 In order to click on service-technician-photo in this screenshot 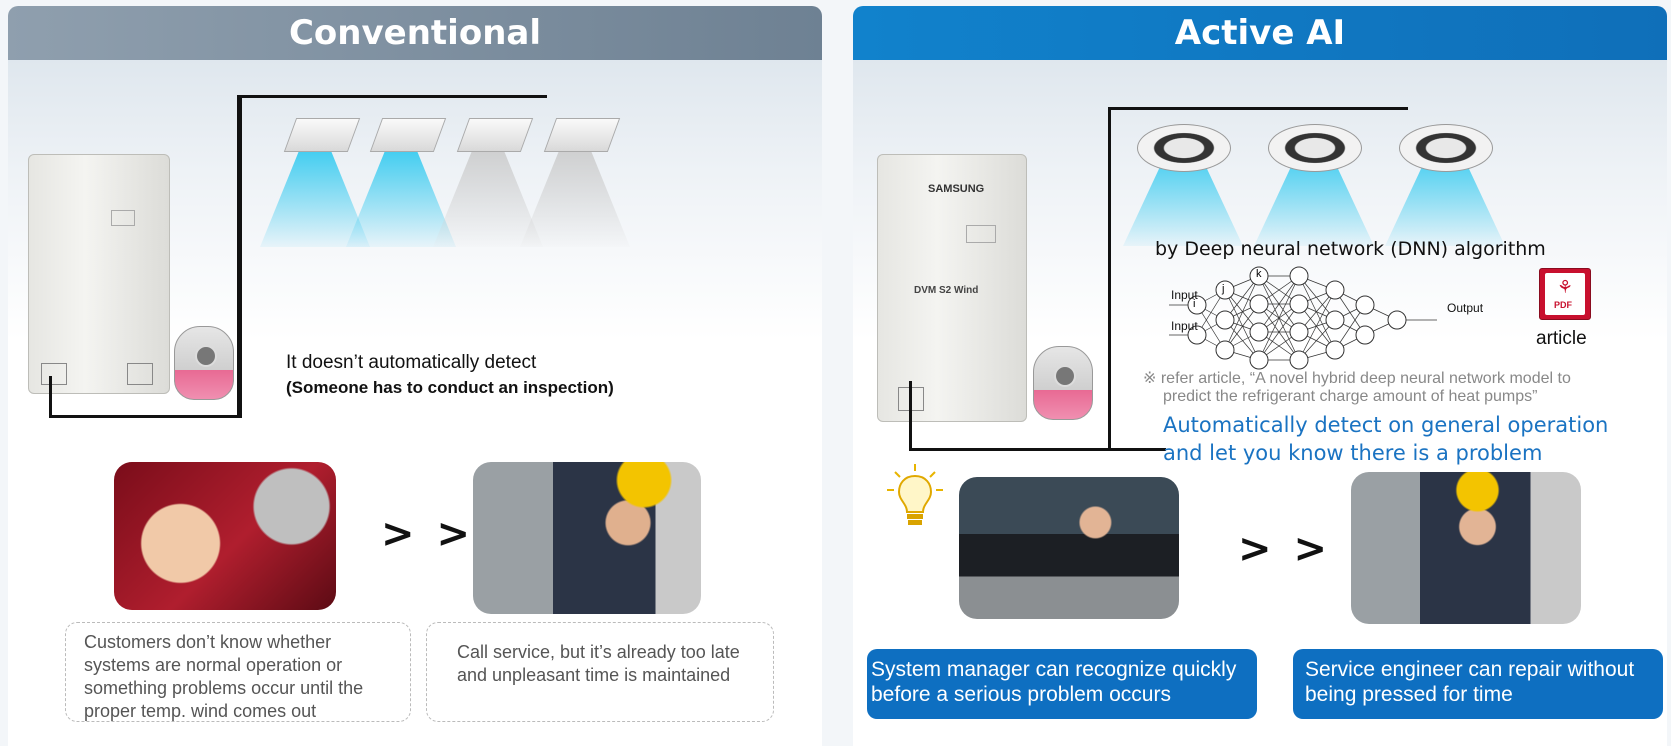, I will do `click(587, 538)`.